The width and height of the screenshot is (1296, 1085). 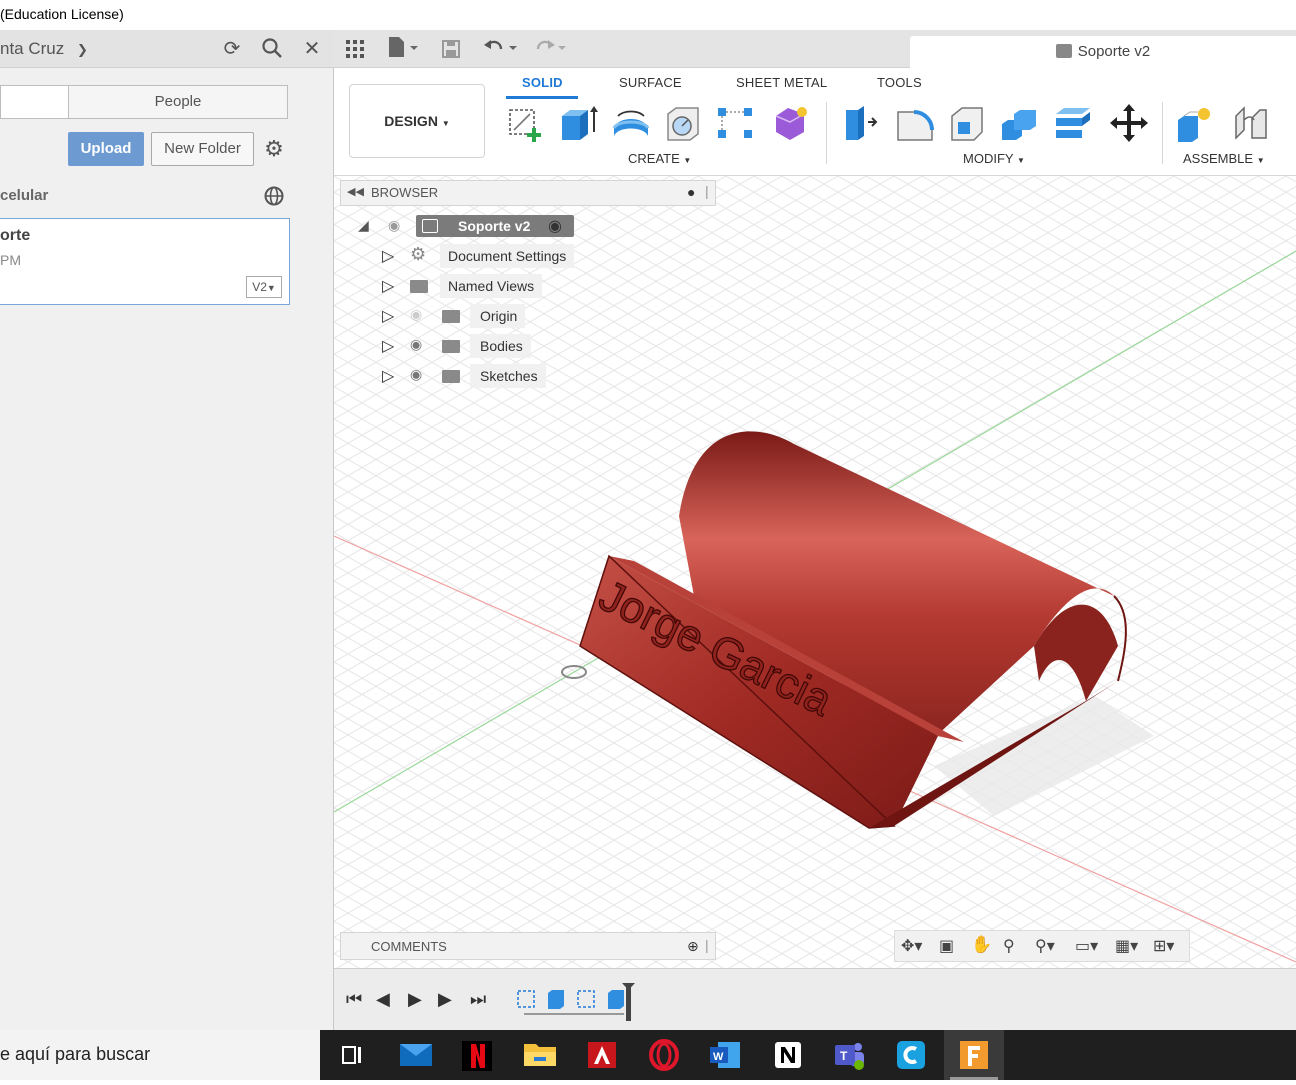 I want to click on browser-root-item: ◢ ◉ Soporte v2 ◉, so click(x=468, y=227).